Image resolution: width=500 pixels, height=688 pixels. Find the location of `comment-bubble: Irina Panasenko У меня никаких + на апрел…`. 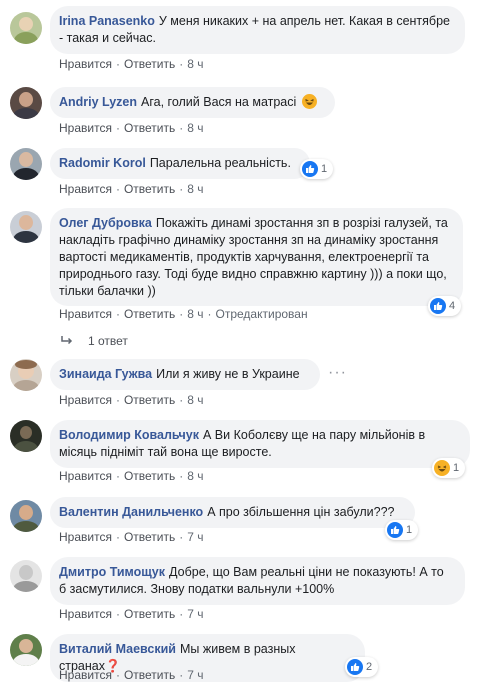

comment-bubble: Irina Panasenko У меня никаких + на апрел… is located at coordinates (257, 30).